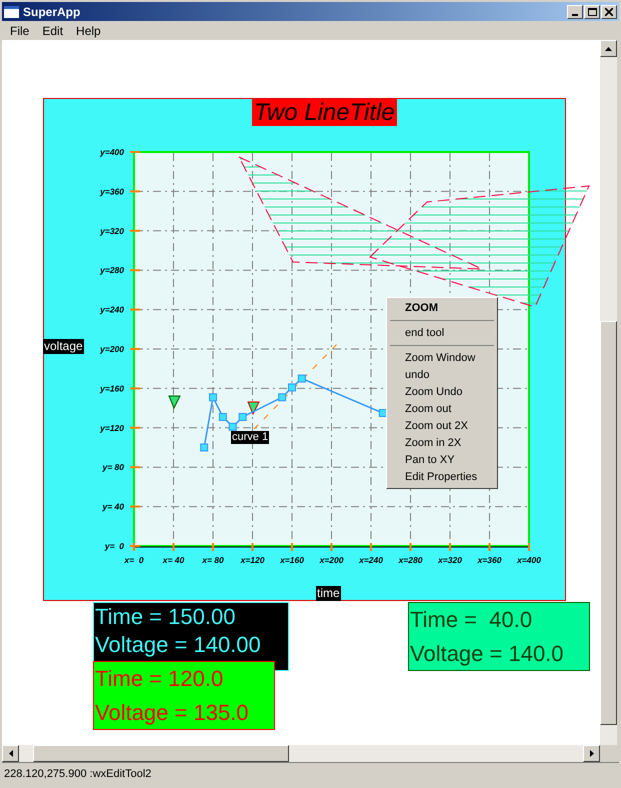  I want to click on series-label: curve 1, so click(250, 437).